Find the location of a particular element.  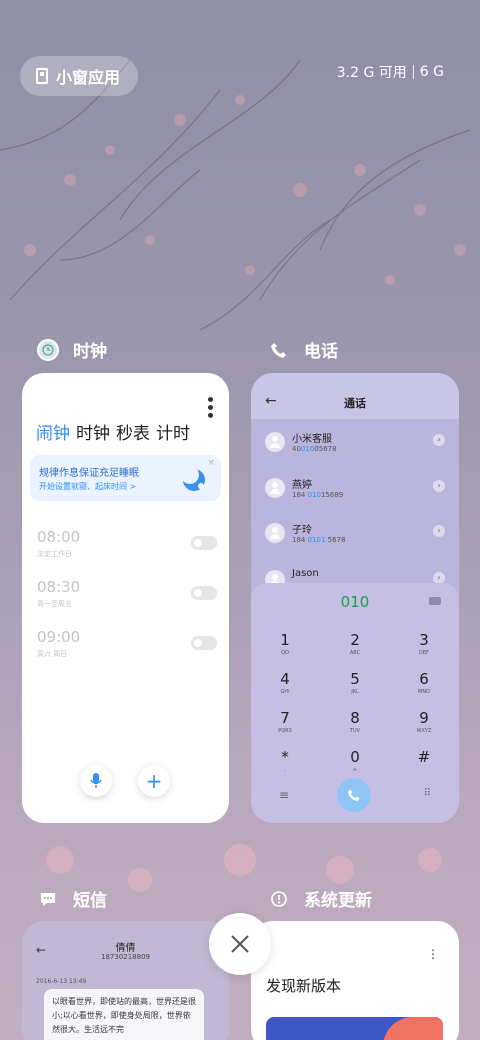

sms-card-header: 短信 is located at coordinates (72, 898).